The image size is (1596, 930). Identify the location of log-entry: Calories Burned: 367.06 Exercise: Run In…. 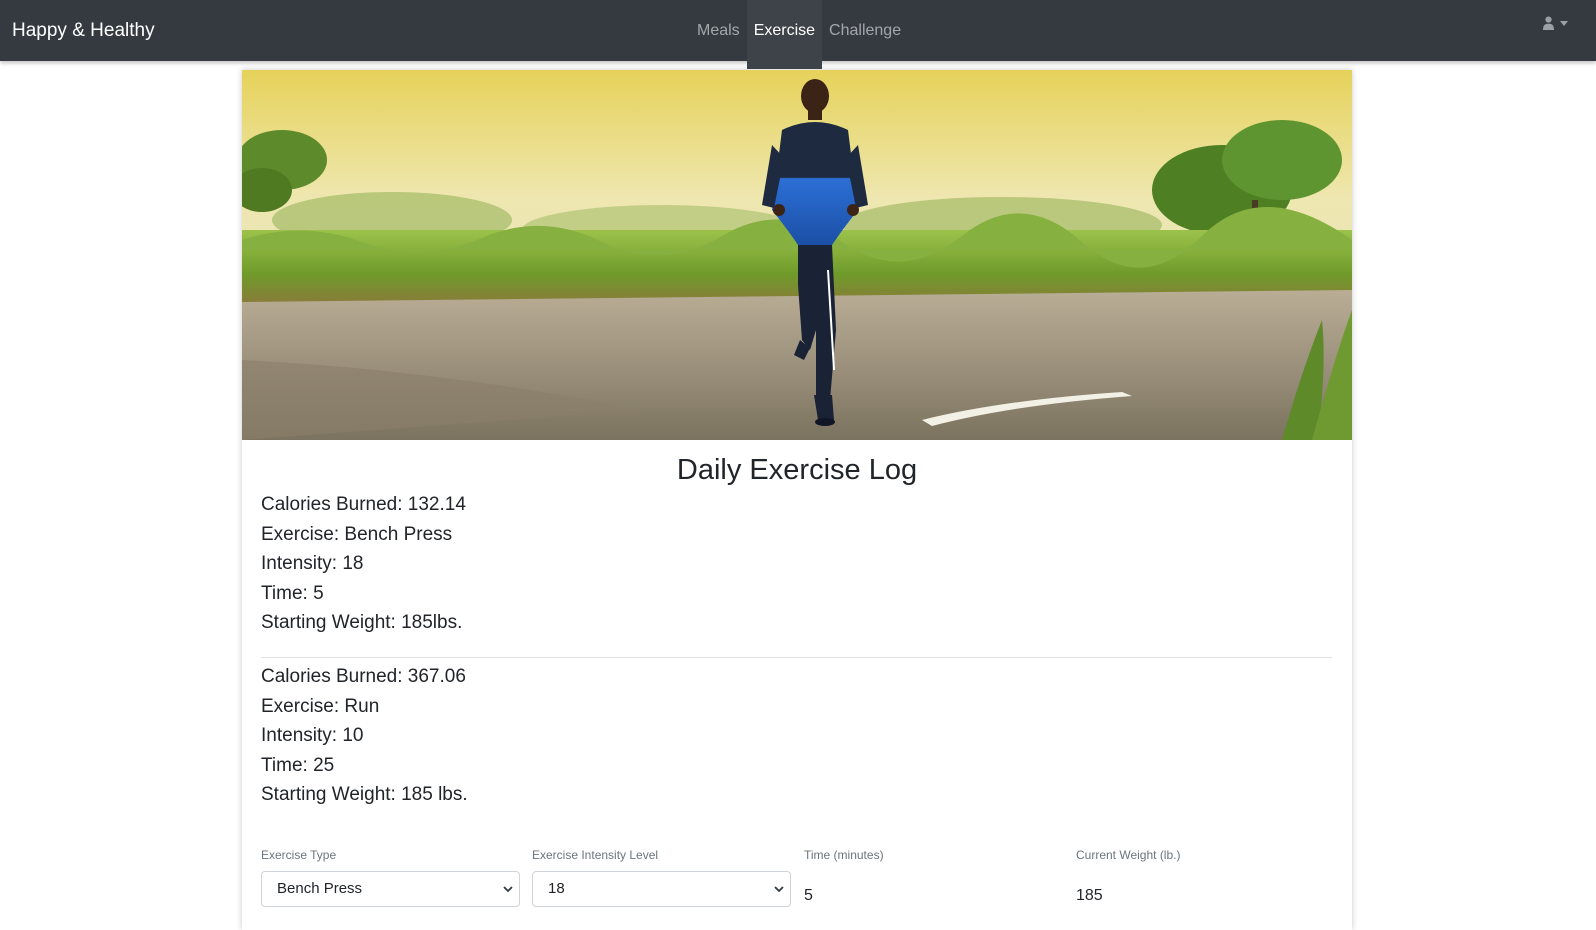
(796, 736).